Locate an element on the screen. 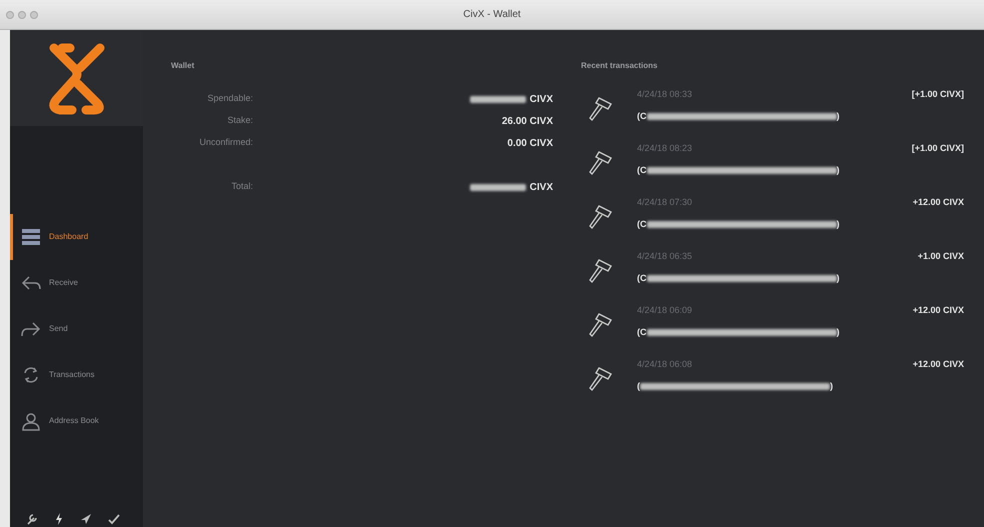 The image size is (984, 527). window-title: CivX - Wallet is located at coordinates (492, 15).